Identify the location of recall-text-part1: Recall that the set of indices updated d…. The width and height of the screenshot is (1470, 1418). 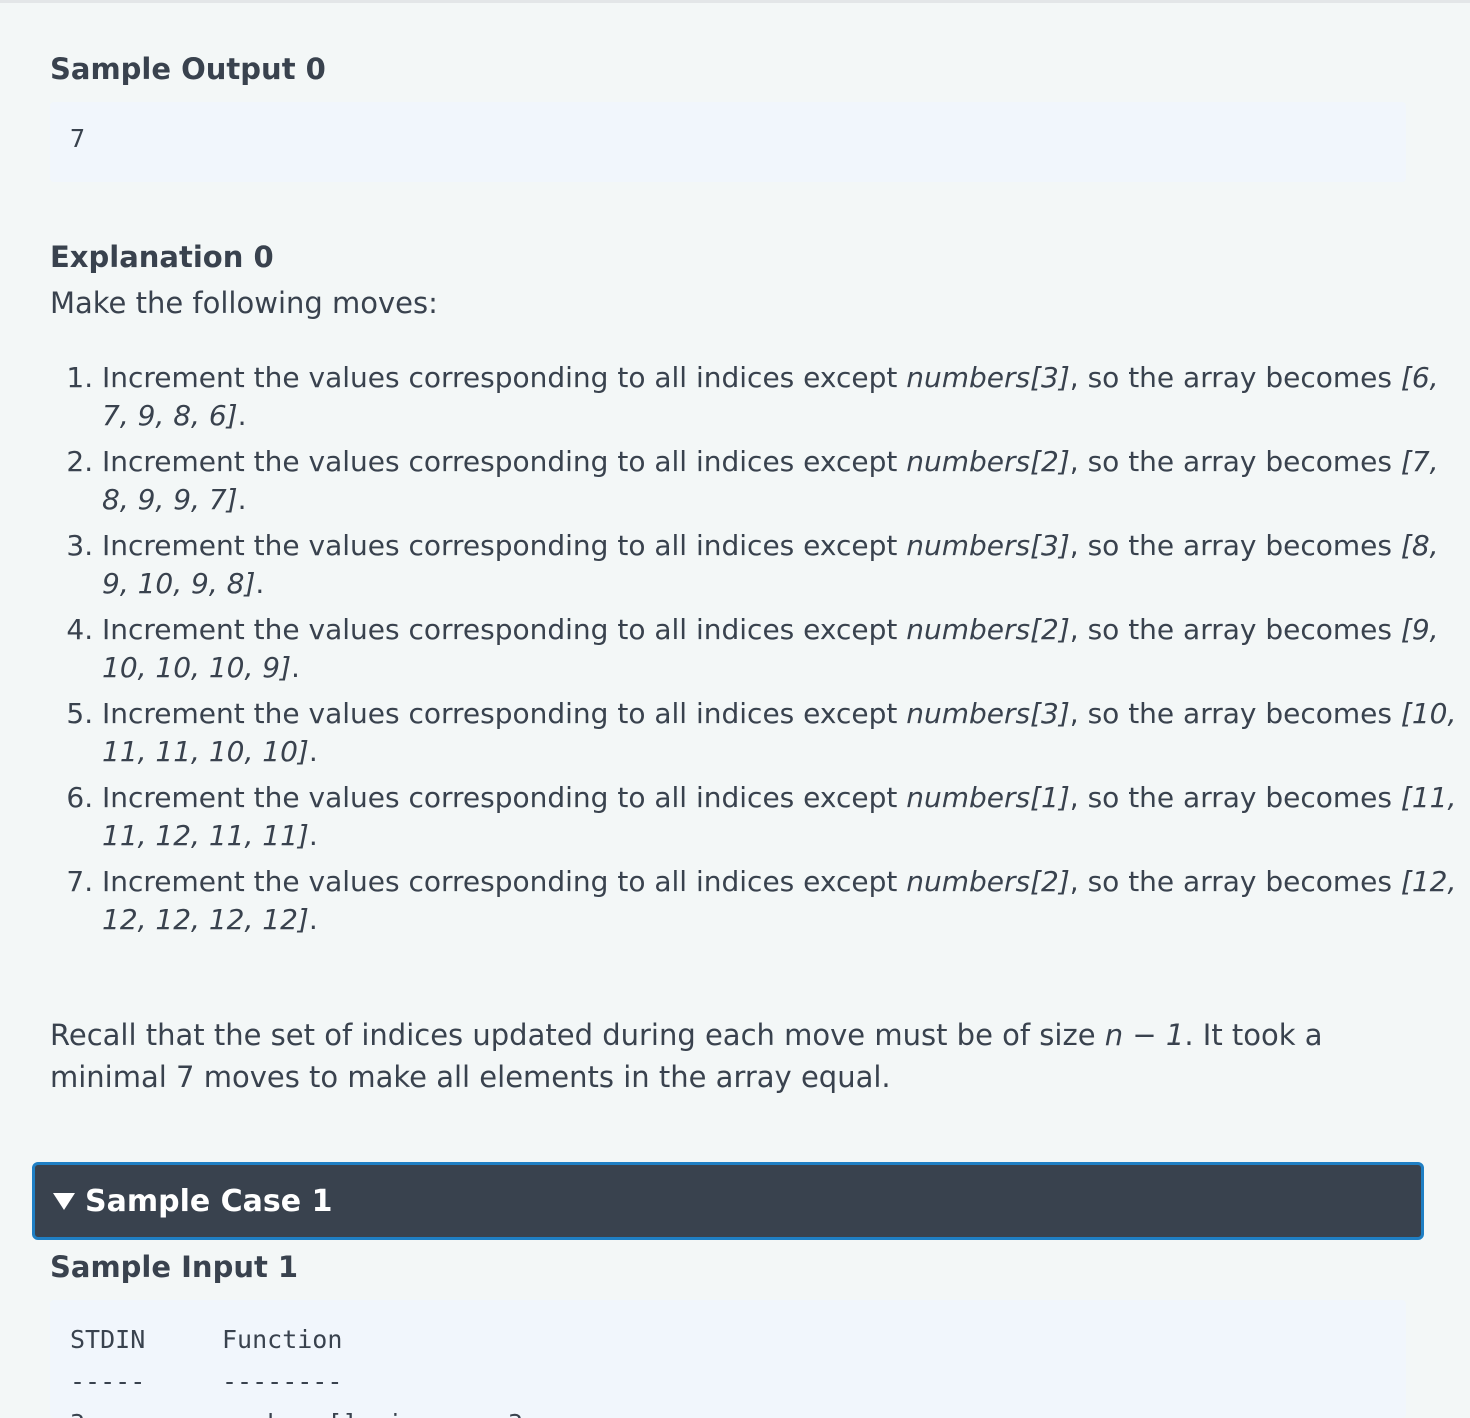
(577, 1035).